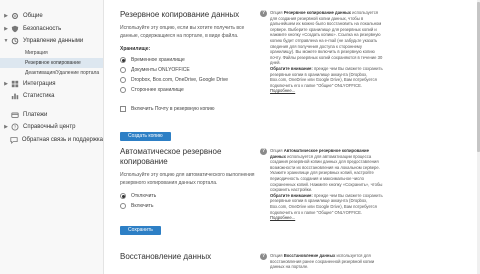  I want to click on restore-title: Восстановление данных, so click(166, 256).